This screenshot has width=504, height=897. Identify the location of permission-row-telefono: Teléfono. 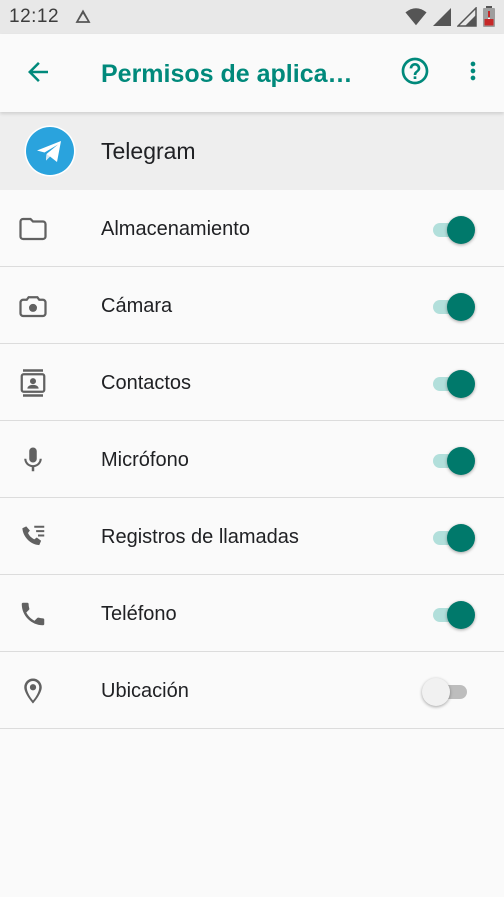
(252, 613).